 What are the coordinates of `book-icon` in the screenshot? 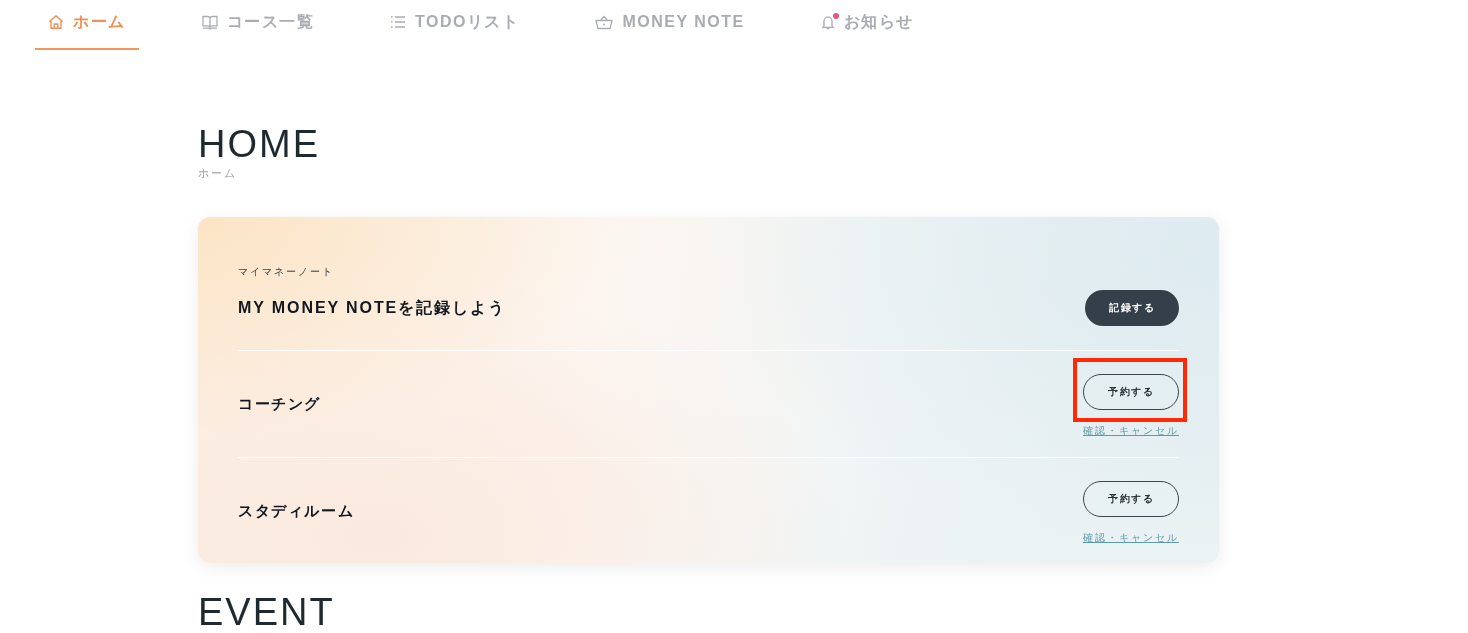 It's located at (209, 22).